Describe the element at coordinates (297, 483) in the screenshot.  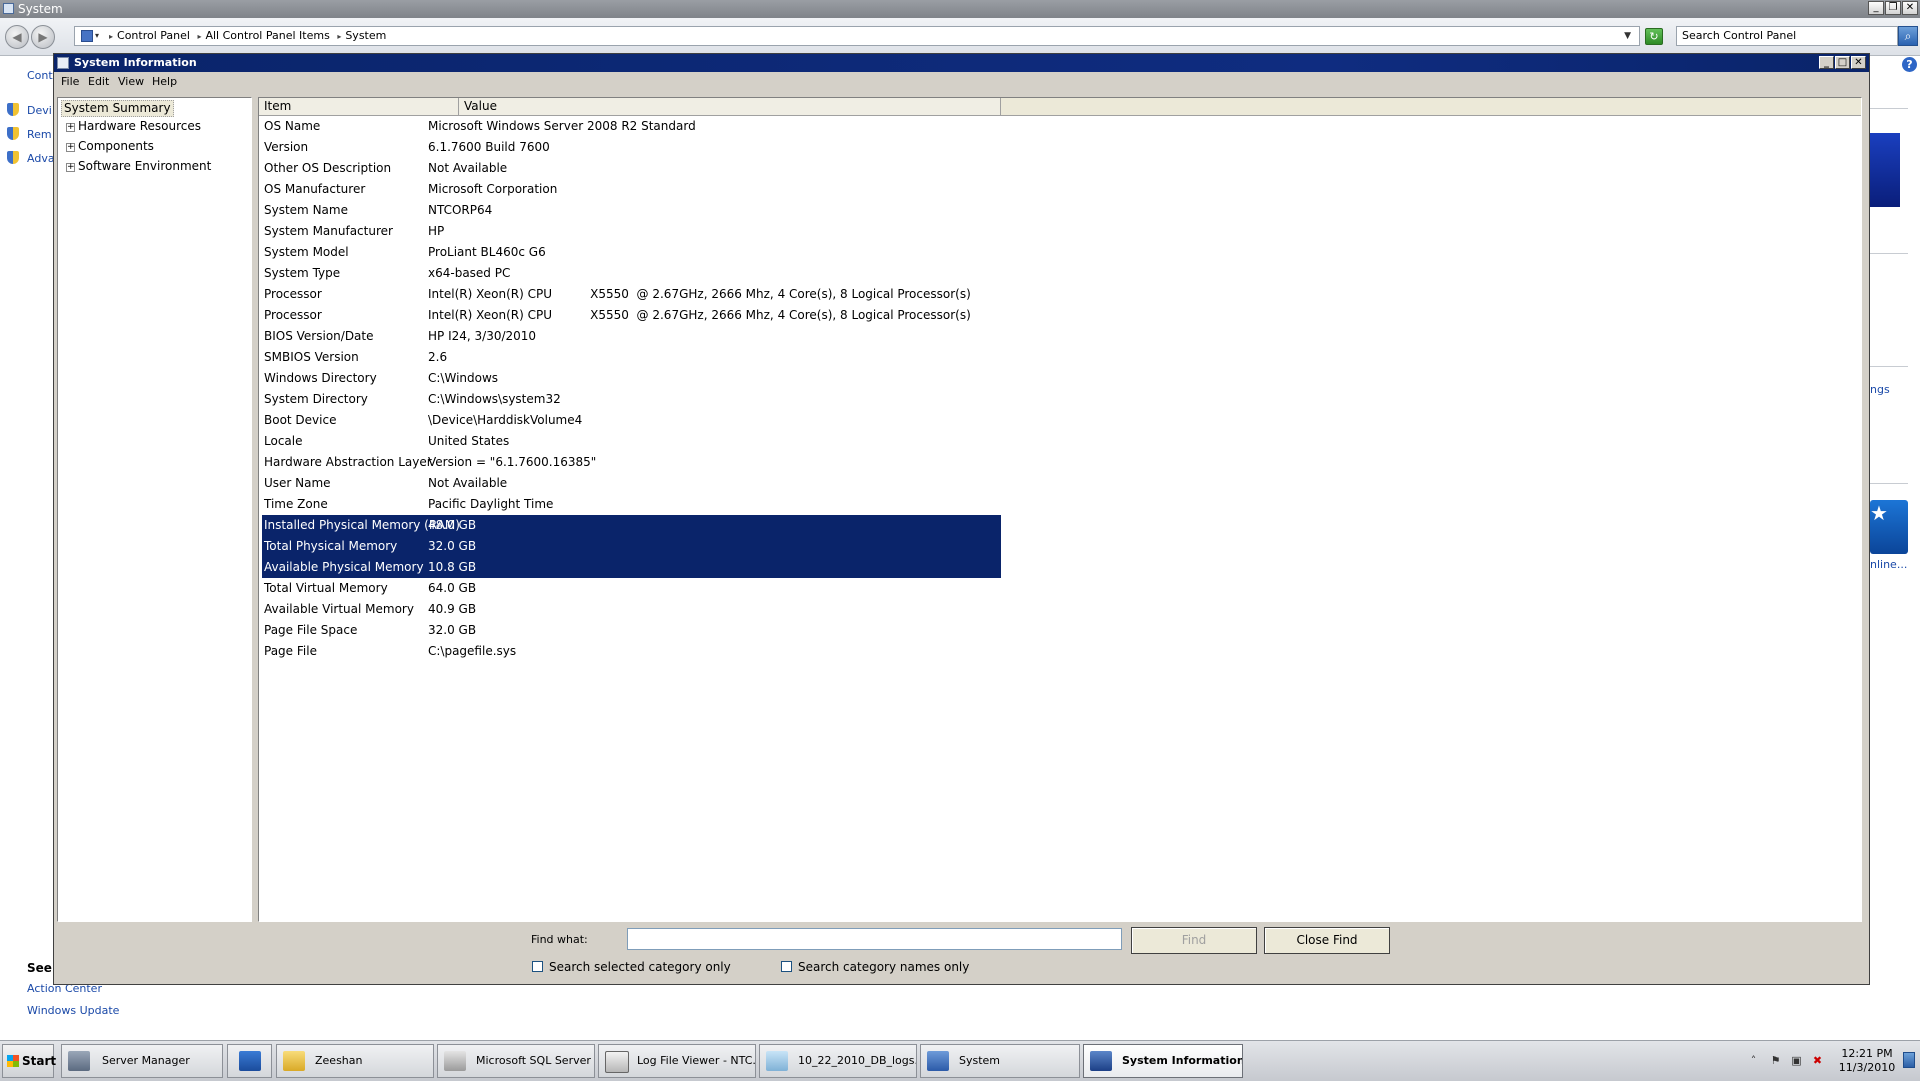
I see `cell-item: User Name` at that location.